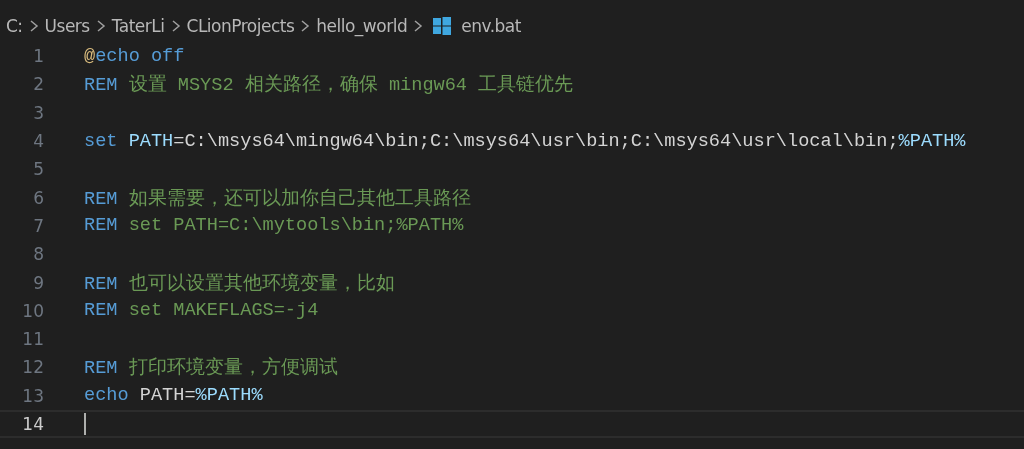  Describe the element at coordinates (362, 26) in the screenshot. I see `breadcrumb-item: hello_world` at that location.